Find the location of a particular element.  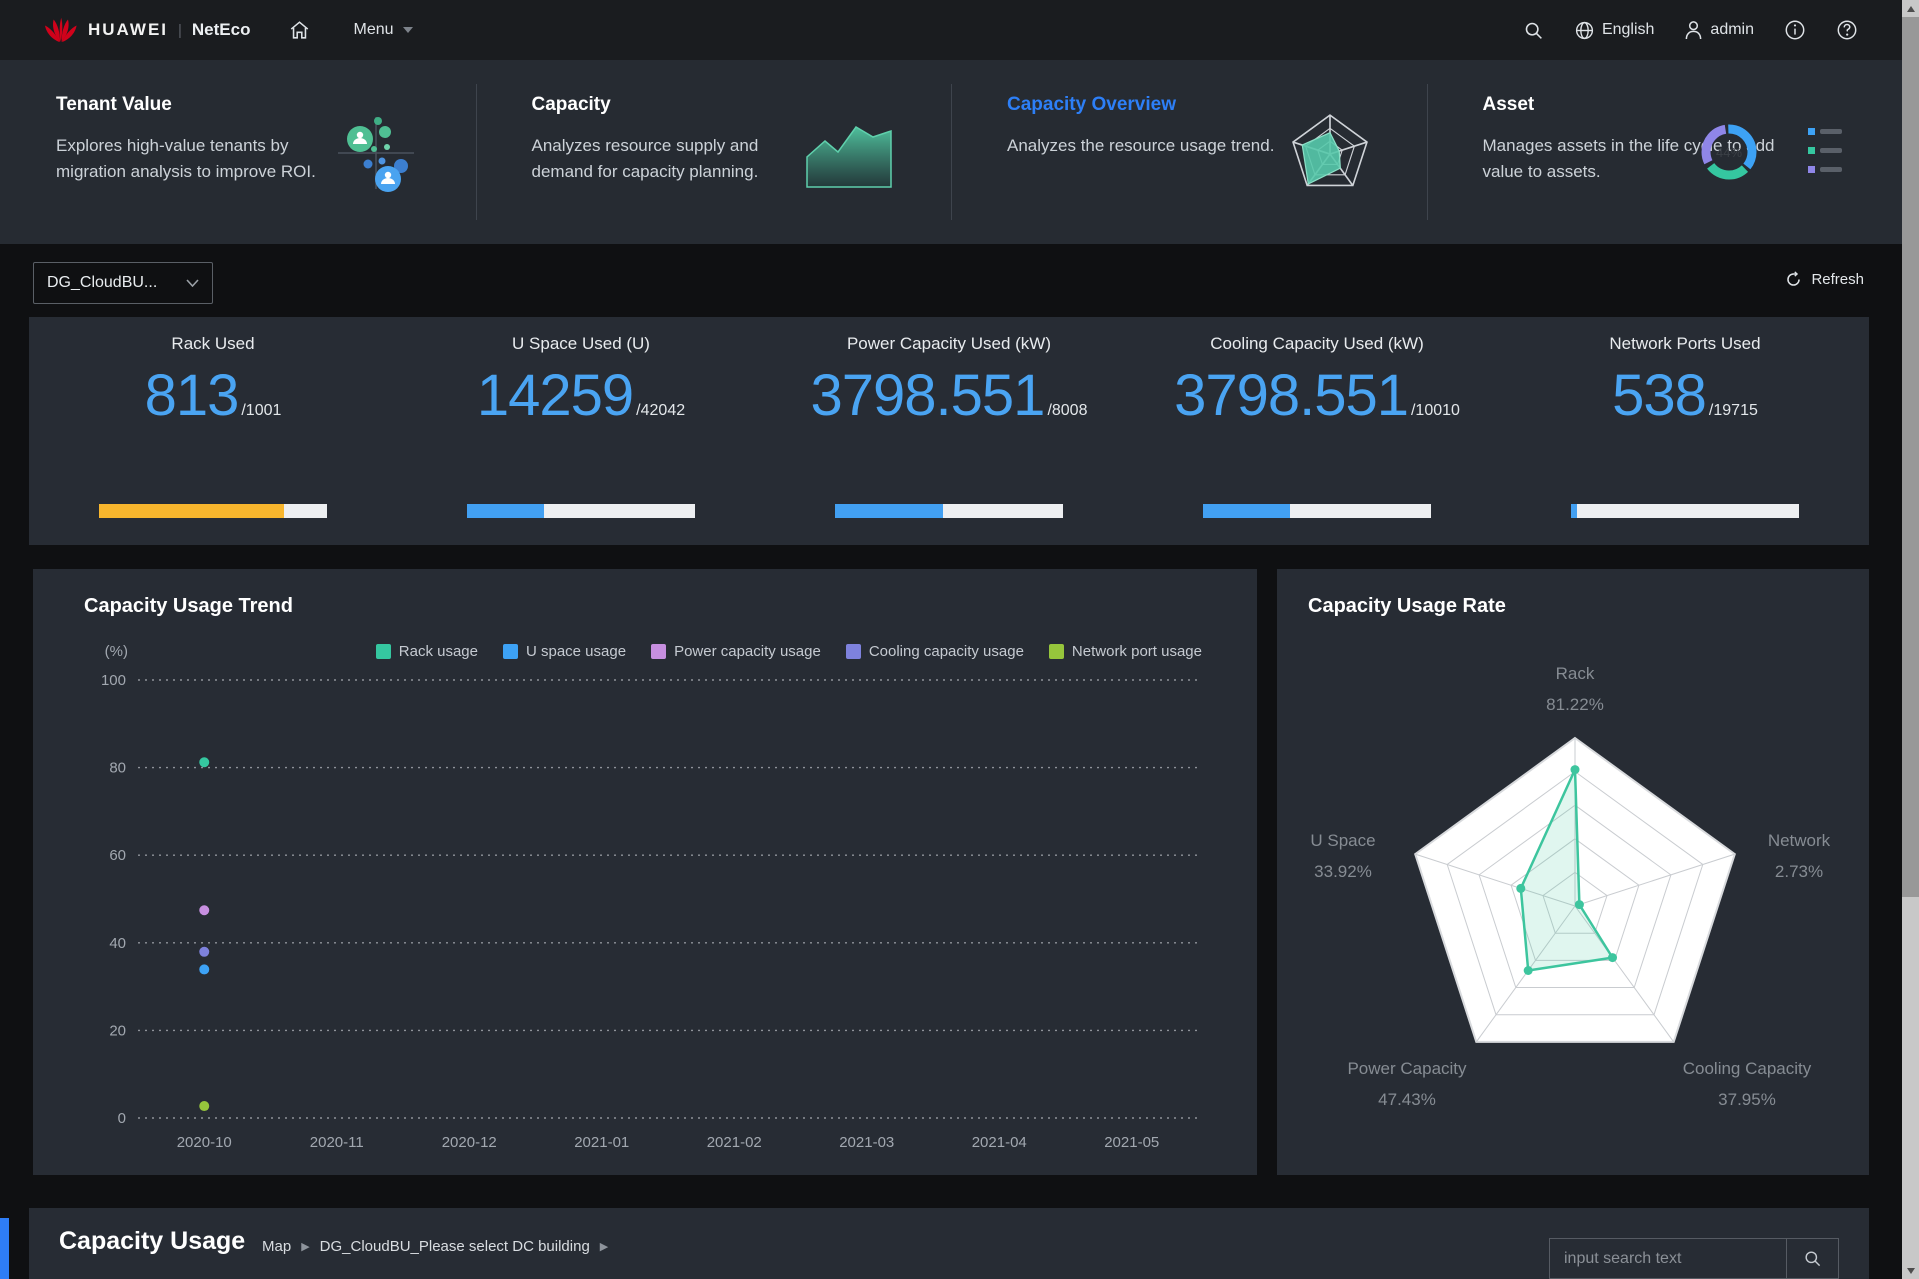

svg-text: 2021-02 is located at coordinates (734, 1142).